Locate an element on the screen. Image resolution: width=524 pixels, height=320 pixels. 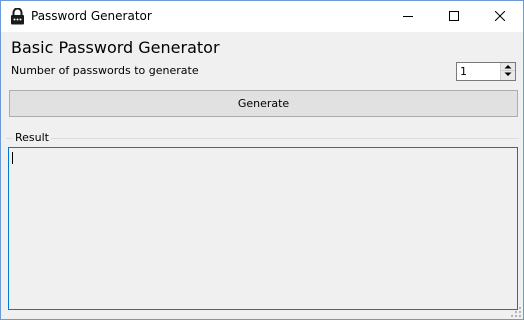
close-icon is located at coordinates (500, 16).